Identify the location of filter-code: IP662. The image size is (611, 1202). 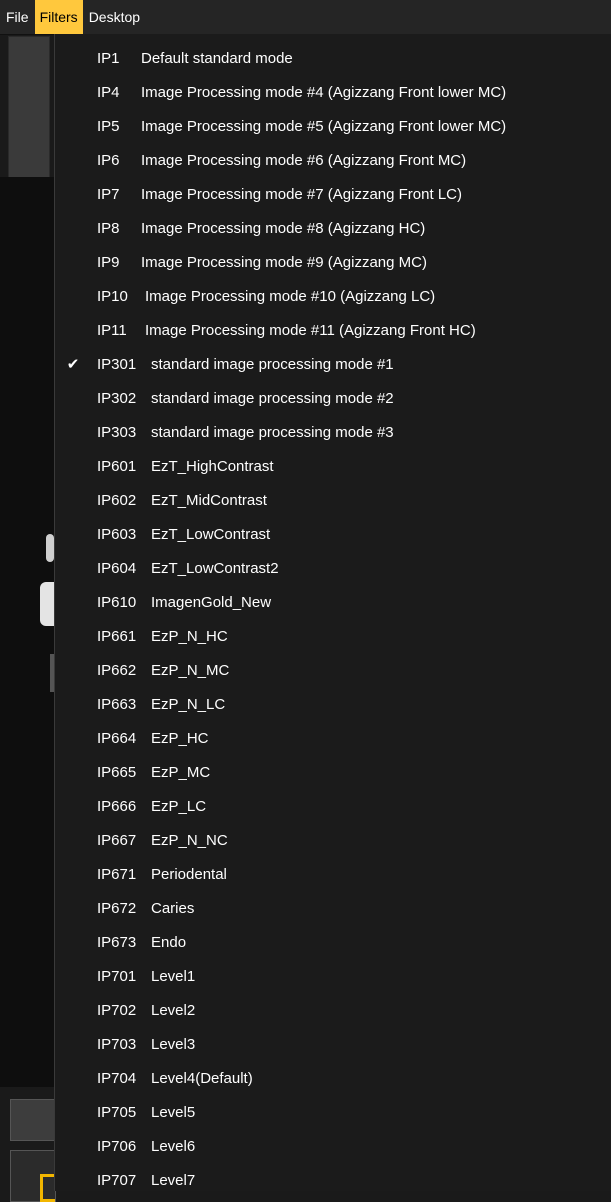
(117, 670).